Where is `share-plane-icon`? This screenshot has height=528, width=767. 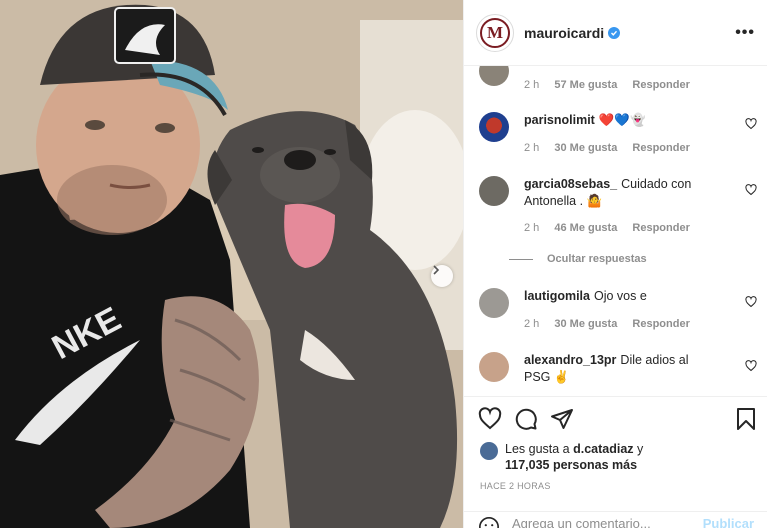 share-plane-icon is located at coordinates (562, 419).